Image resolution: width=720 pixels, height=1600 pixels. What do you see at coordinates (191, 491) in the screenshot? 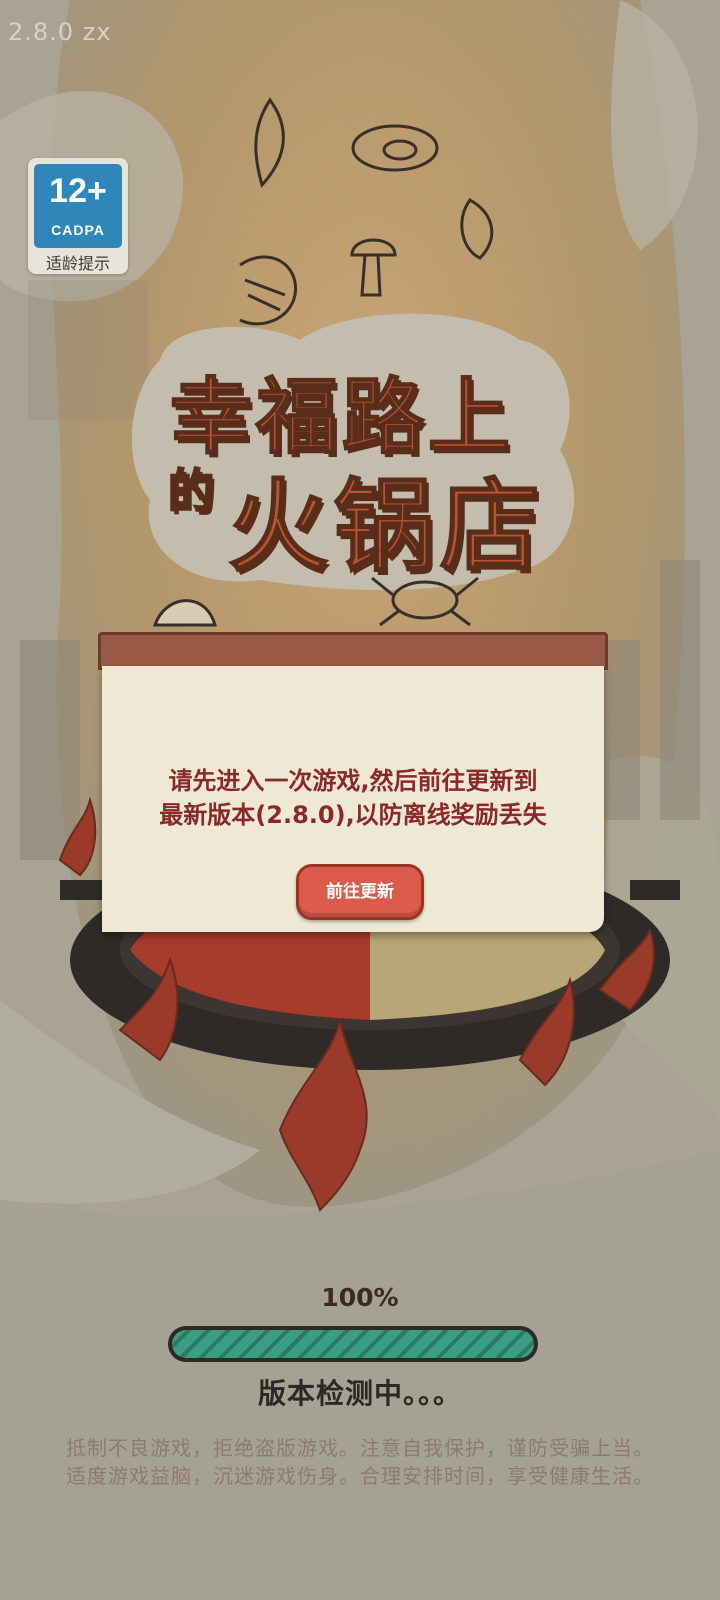
I see `game-title-small: 的` at bounding box center [191, 491].